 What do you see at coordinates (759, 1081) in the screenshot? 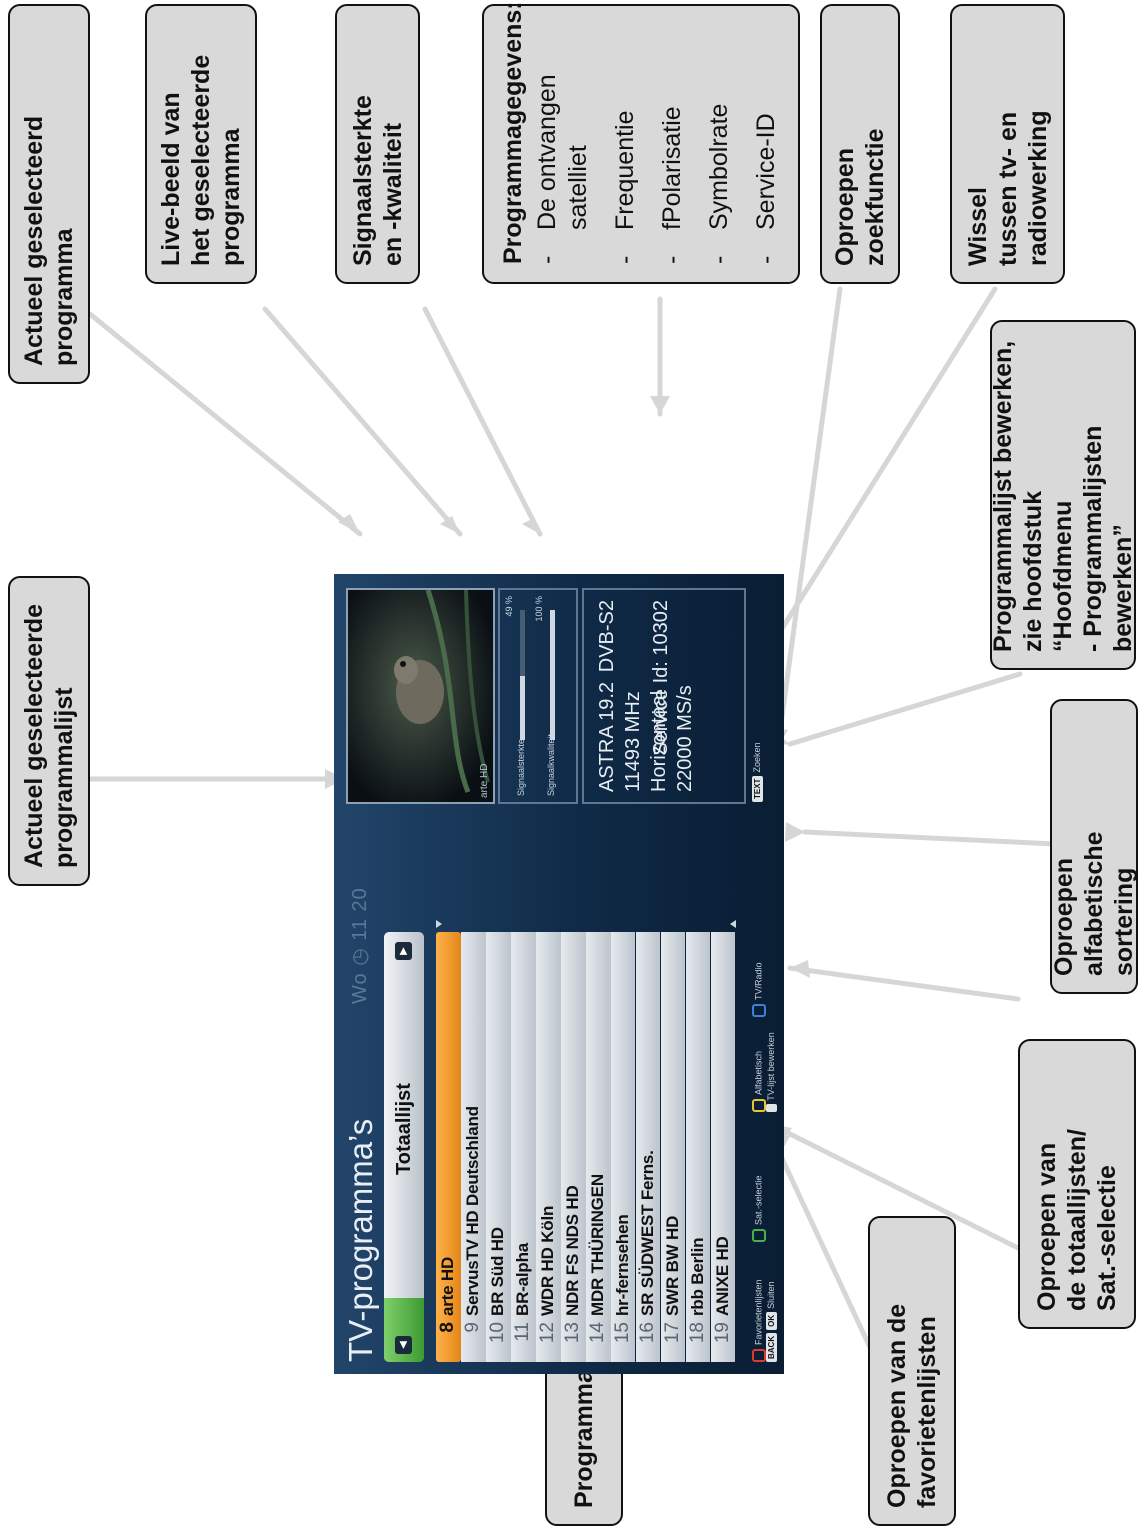
I see `footer-alfabetisch: Alfabetisch` at bounding box center [759, 1081].